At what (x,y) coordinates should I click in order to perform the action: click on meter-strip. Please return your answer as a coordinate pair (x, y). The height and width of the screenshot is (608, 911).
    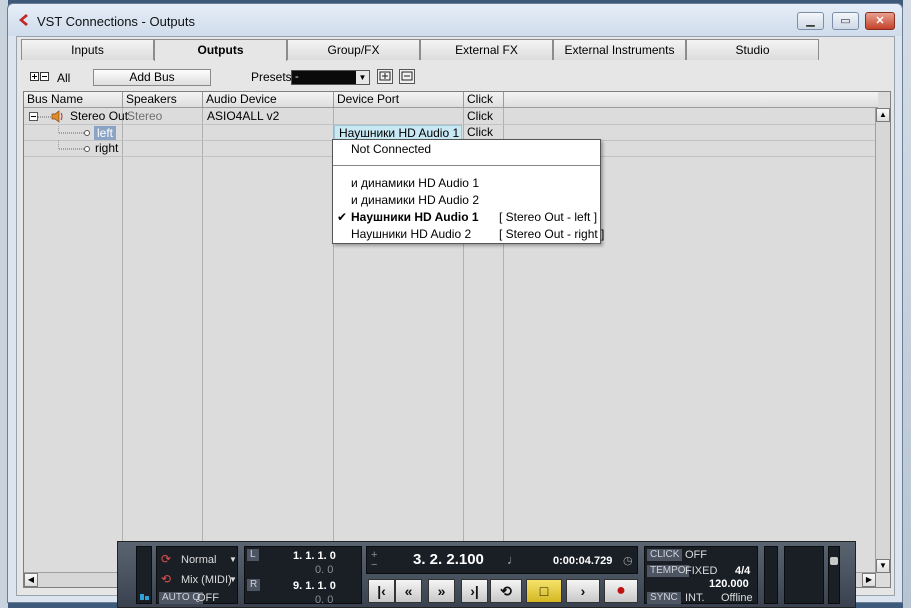
    Looking at the image, I should click on (771, 575).